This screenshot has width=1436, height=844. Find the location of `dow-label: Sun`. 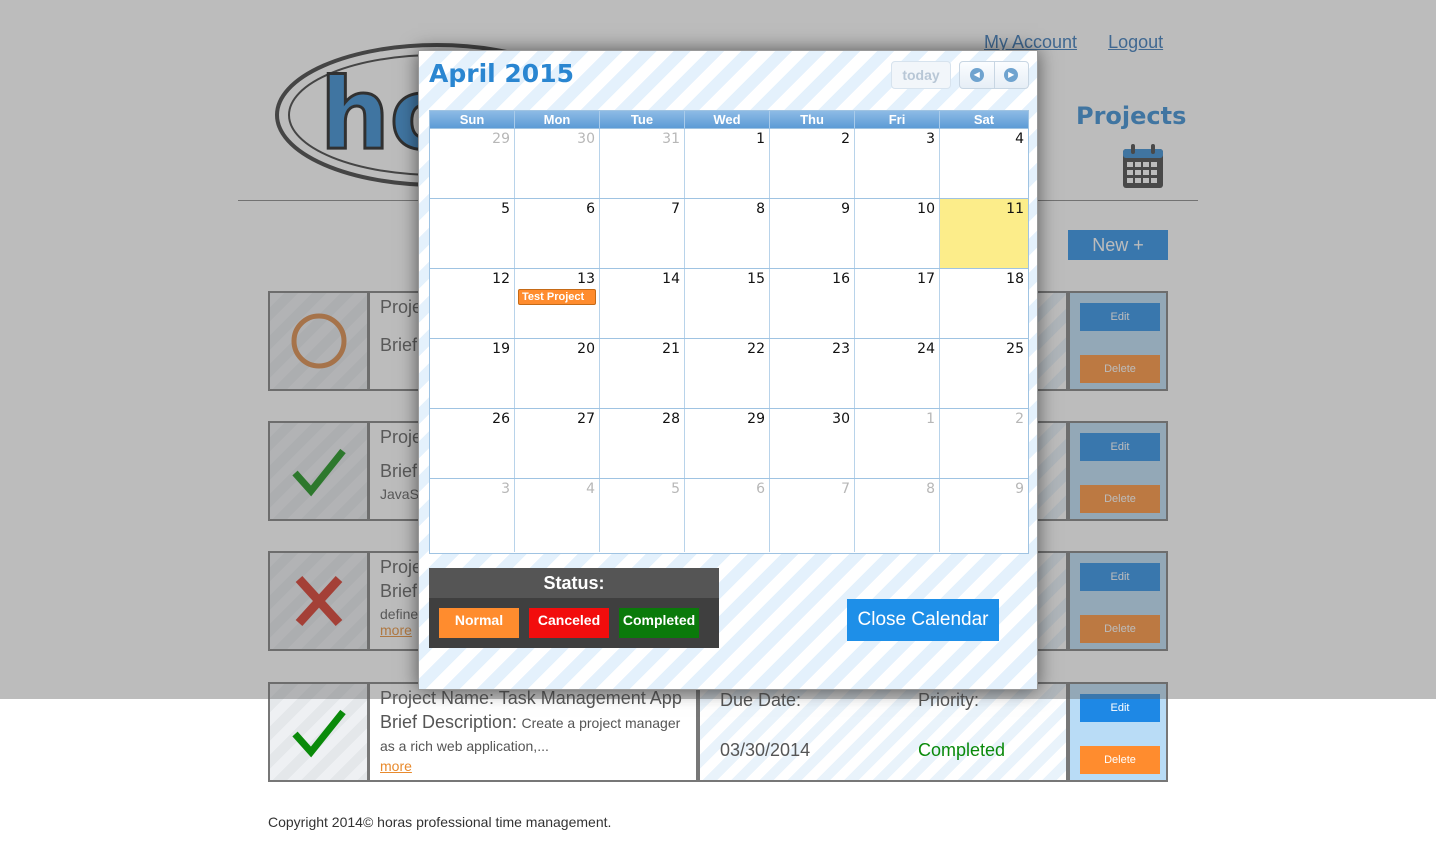

dow-label: Sun is located at coordinates (472, 119).